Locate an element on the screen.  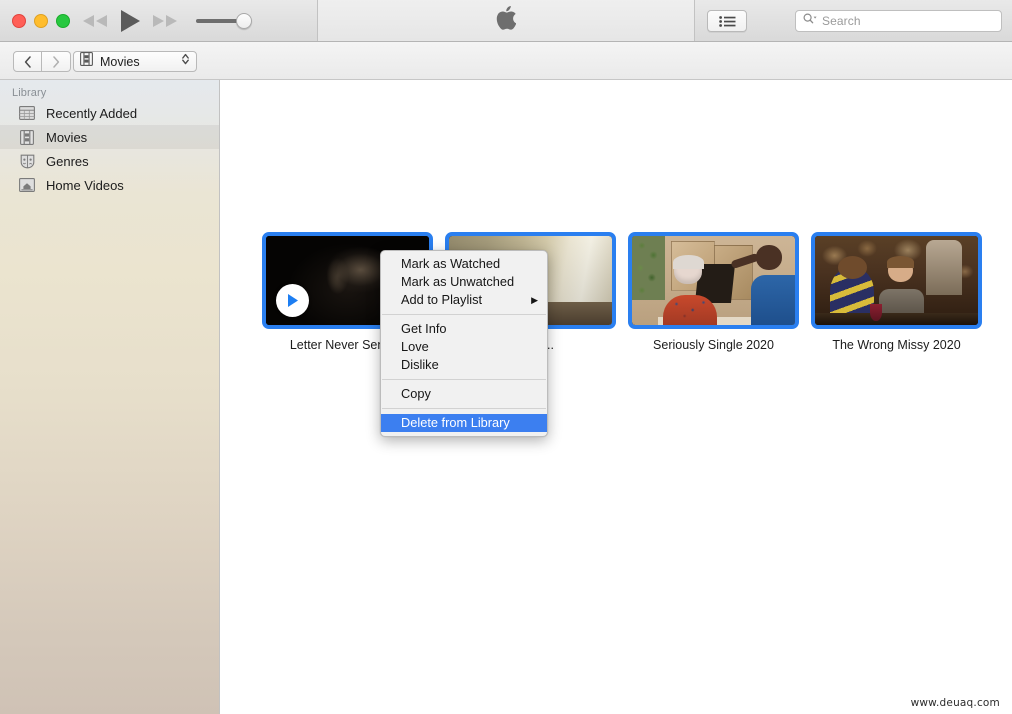
navigation-bar: Movies Library Unwatched Store is located at coordinates (506, 77).